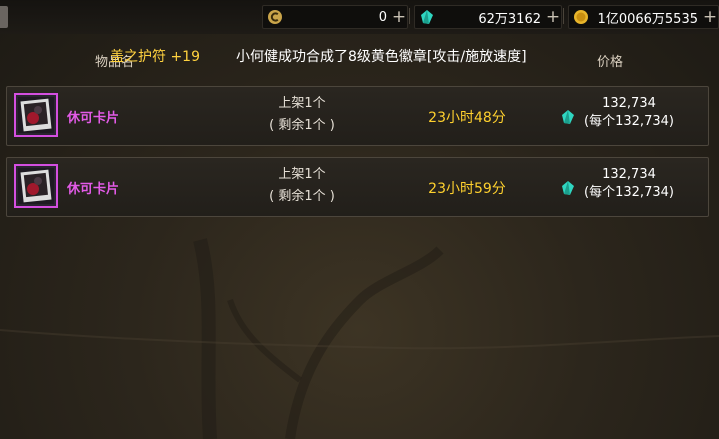 Image resolution: width=719 pixels, height=439 pixels. I want to click on currency-crystal: 62万3162 +, so click(488, 17).